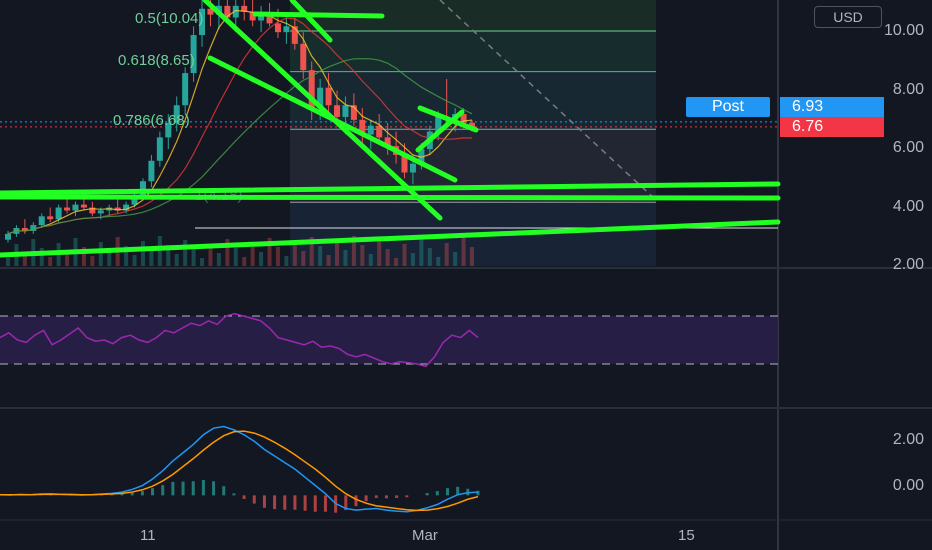 The image size is (932, 550). Describe the element at coordinates (148, 535) in the screenshot. I see `date-tick-11: 11` at that location.